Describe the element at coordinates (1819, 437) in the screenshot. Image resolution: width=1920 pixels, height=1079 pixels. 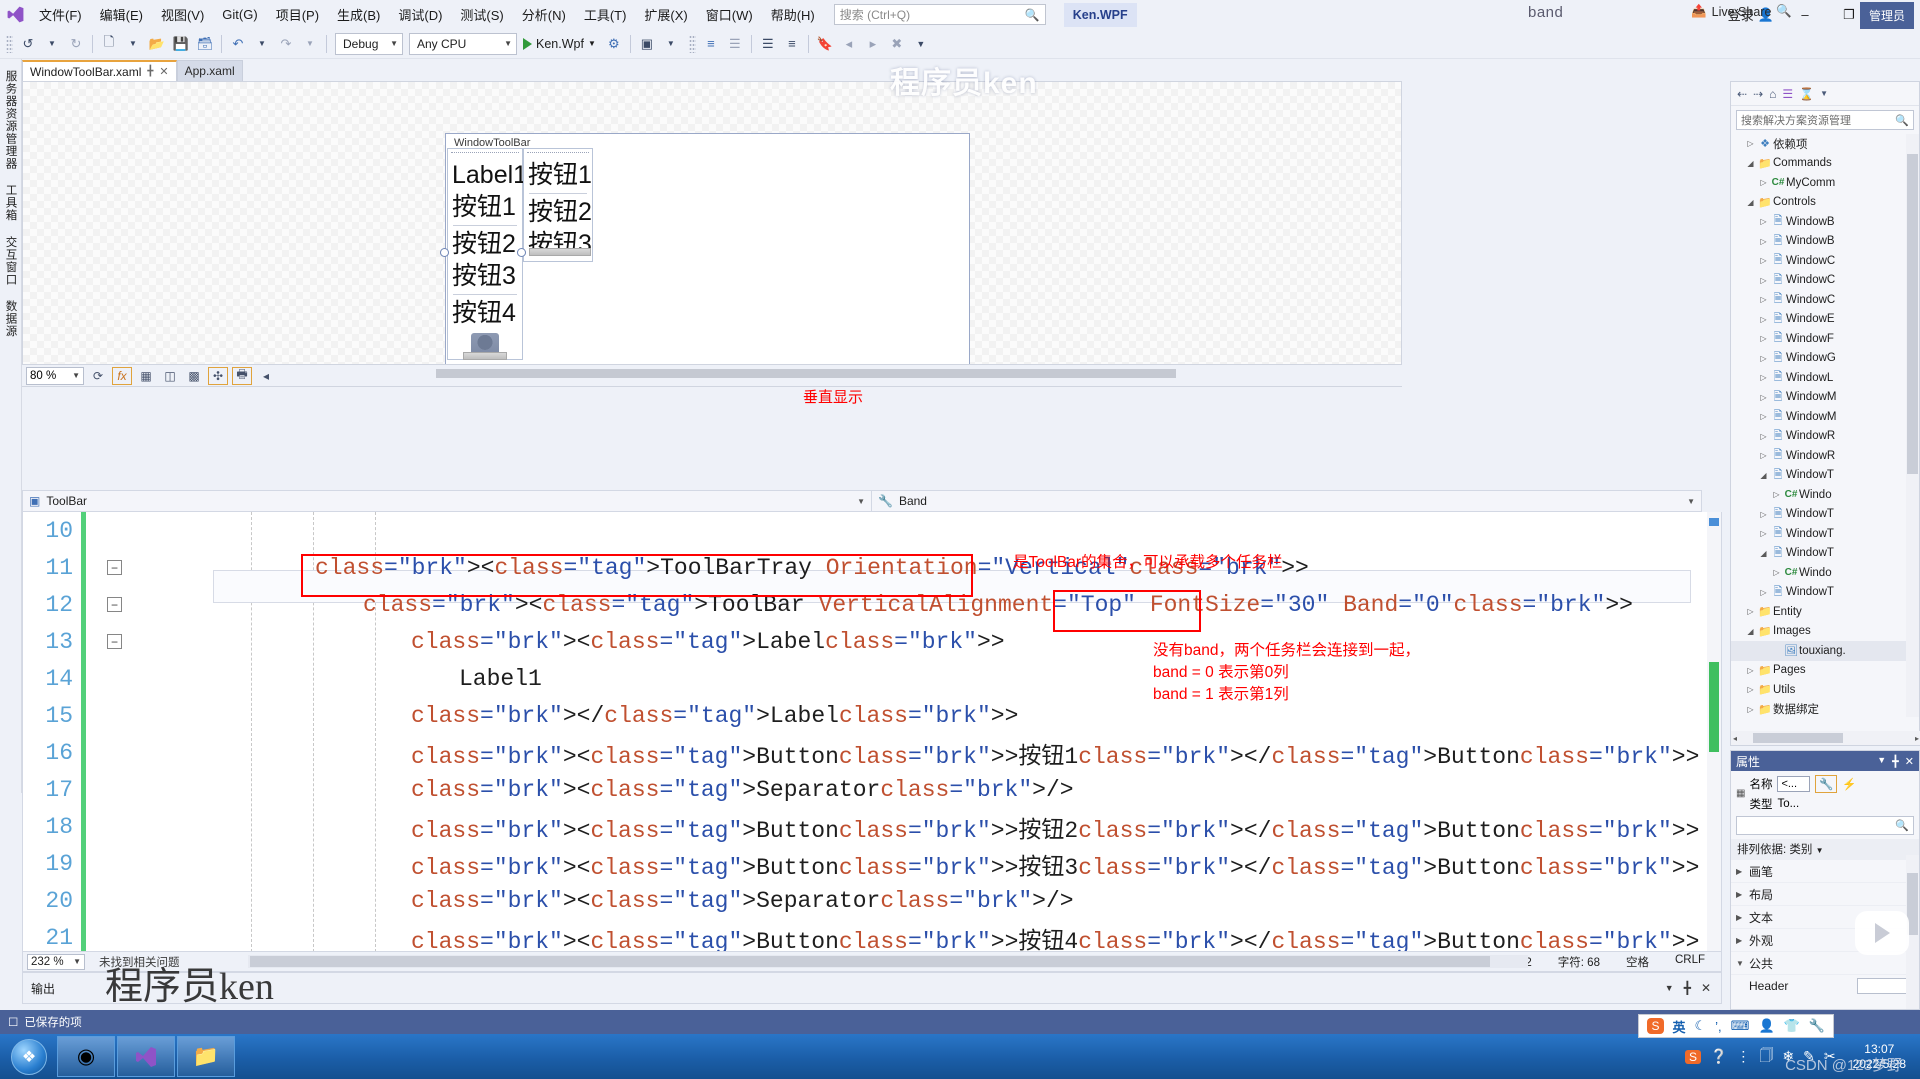
I see `solution-explorer-item: ▷ 🗎 WindowR` at that location.